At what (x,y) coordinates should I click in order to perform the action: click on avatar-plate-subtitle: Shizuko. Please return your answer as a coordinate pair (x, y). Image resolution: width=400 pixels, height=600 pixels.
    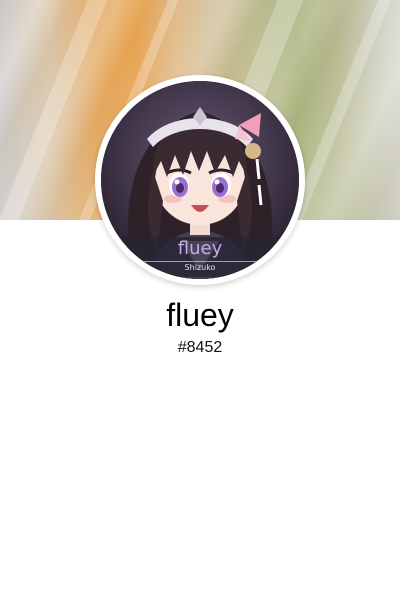
    Looking at the image, I should click on (200, 267).